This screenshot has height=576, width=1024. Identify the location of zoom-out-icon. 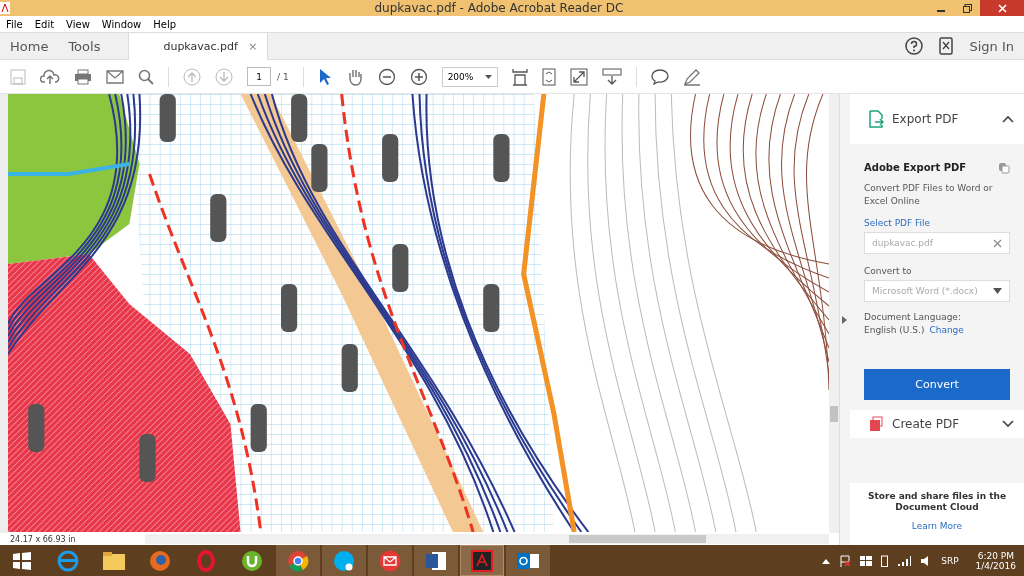
(386, 76).